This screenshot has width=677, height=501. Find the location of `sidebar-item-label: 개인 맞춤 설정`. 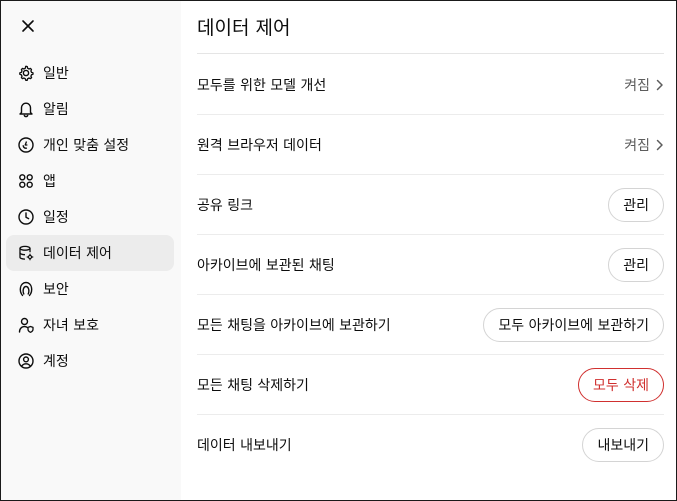

sidebar-item-label: 개인 맞춤 설정 is located at coordinates (86, 146).